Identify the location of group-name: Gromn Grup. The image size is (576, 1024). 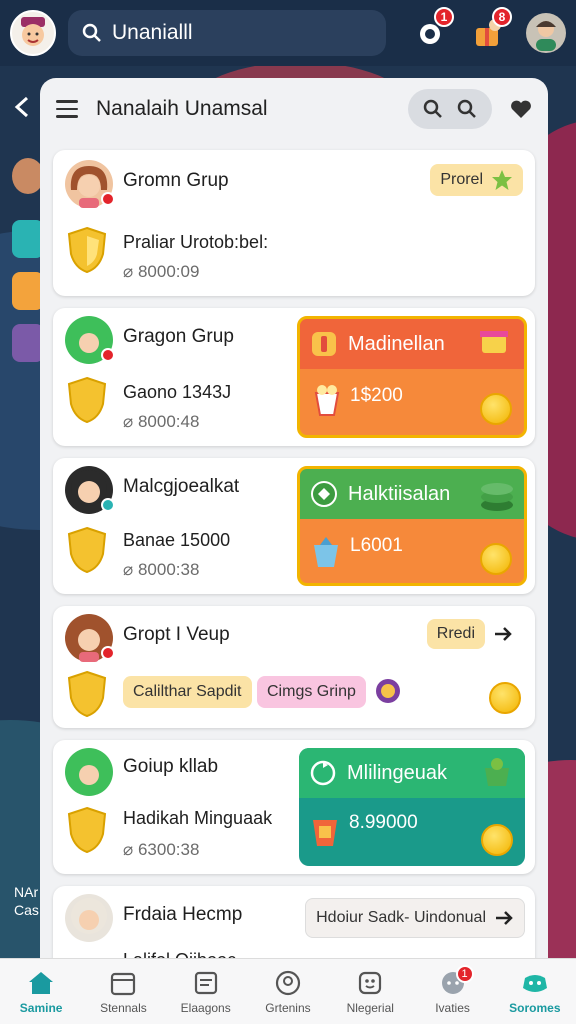
(176, 180).